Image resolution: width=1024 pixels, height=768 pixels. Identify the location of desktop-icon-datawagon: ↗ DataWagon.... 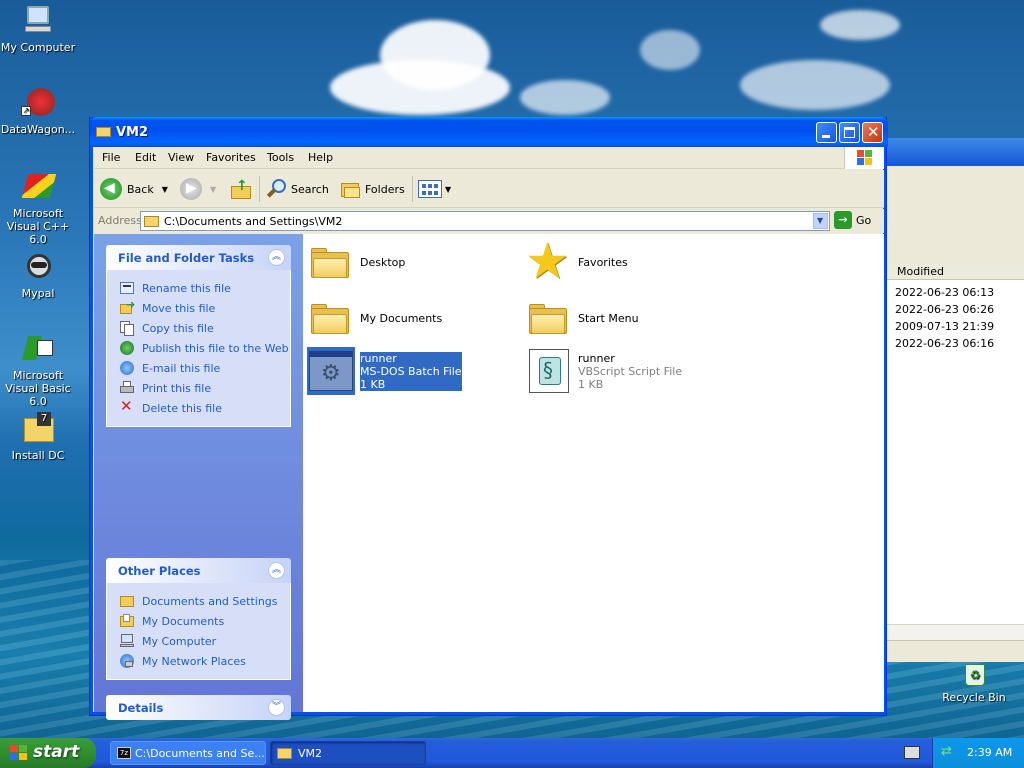
(39, 111).